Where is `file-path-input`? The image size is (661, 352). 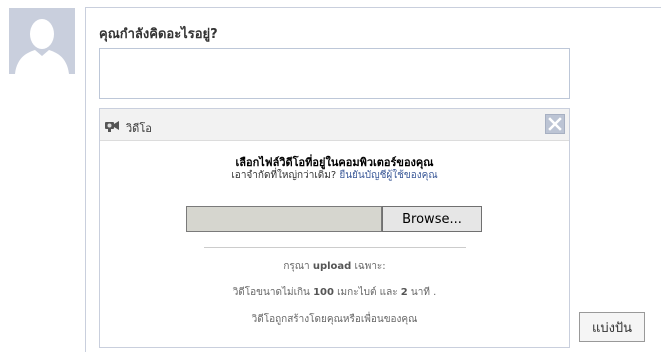 file-path-input is located at coordinates (284, 219).